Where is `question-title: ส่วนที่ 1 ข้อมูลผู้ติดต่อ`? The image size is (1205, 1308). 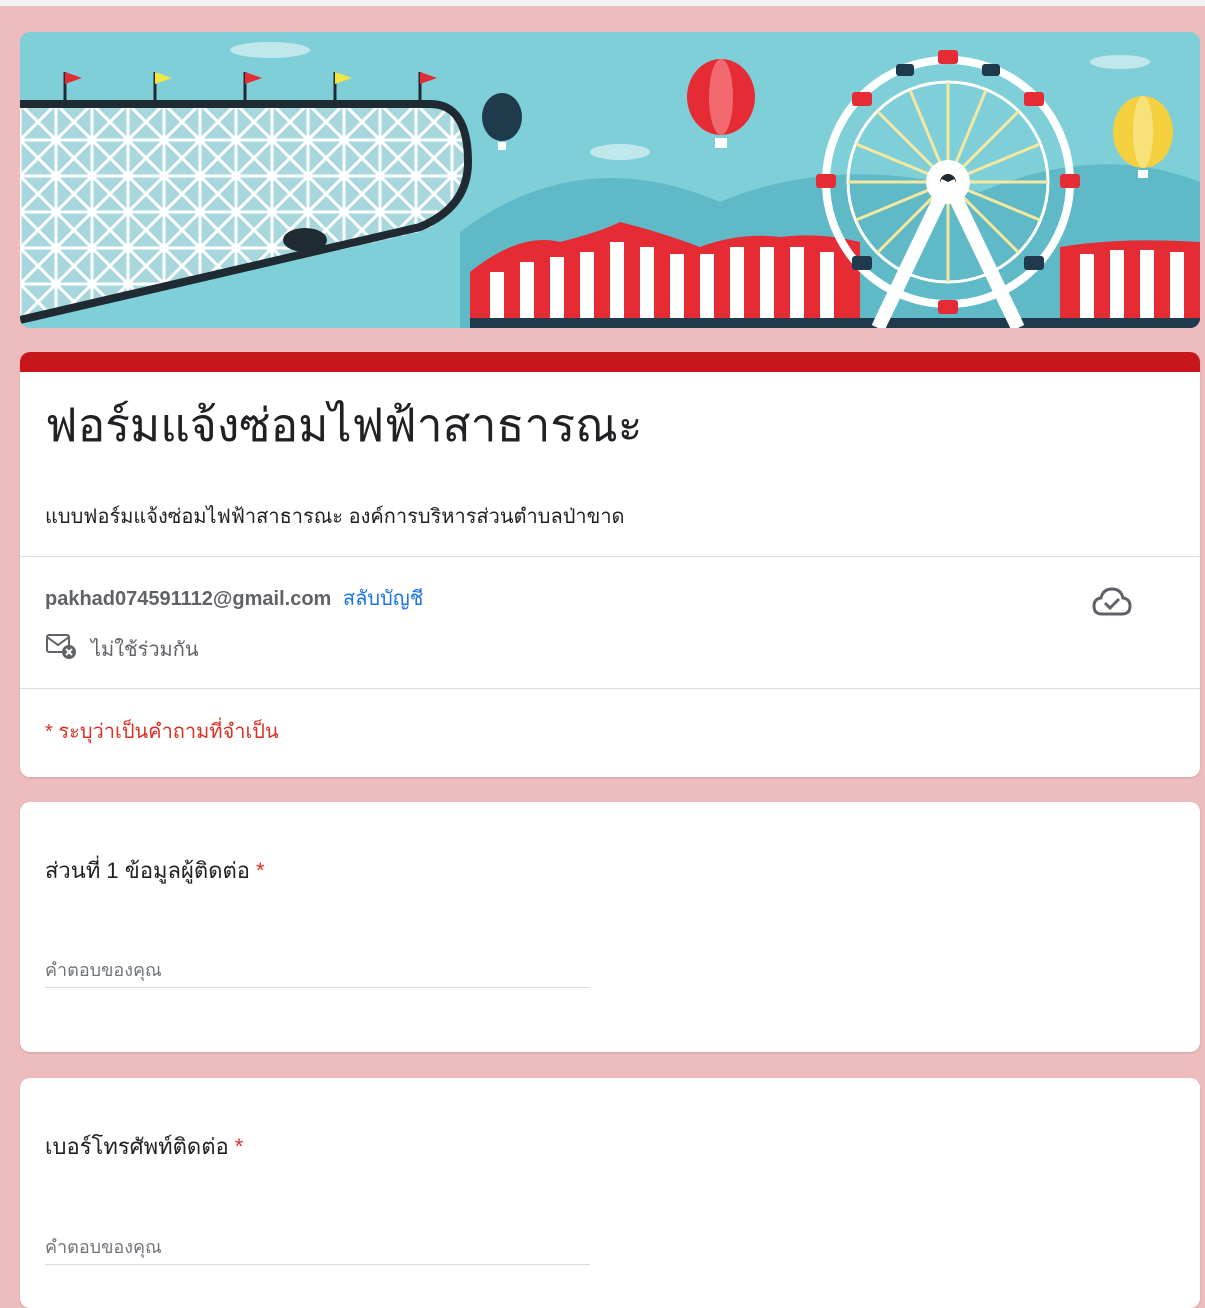
question-title: ส่วนที่ 1 ข้อมูลผู้ติดต่อ is located at coordinates (147, 870).